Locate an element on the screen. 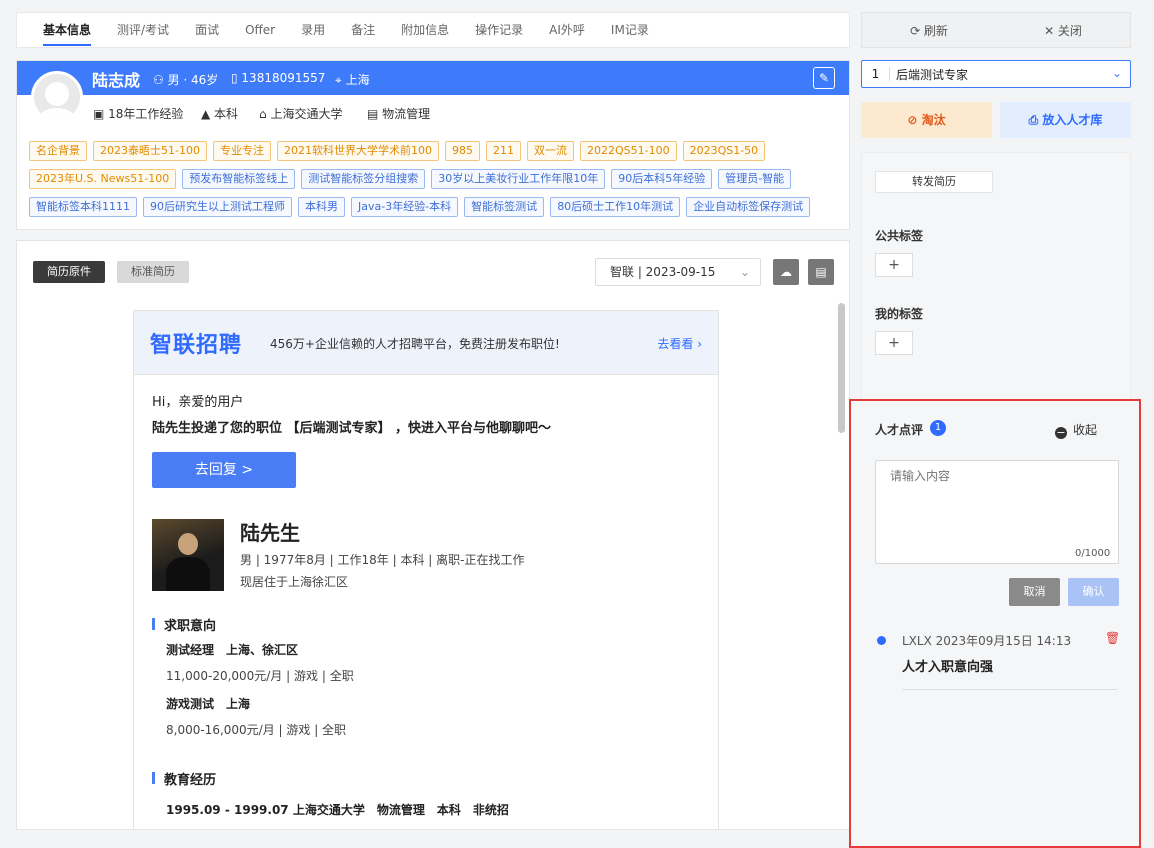  city-text: 上海 is located at coordinates (357, 80).